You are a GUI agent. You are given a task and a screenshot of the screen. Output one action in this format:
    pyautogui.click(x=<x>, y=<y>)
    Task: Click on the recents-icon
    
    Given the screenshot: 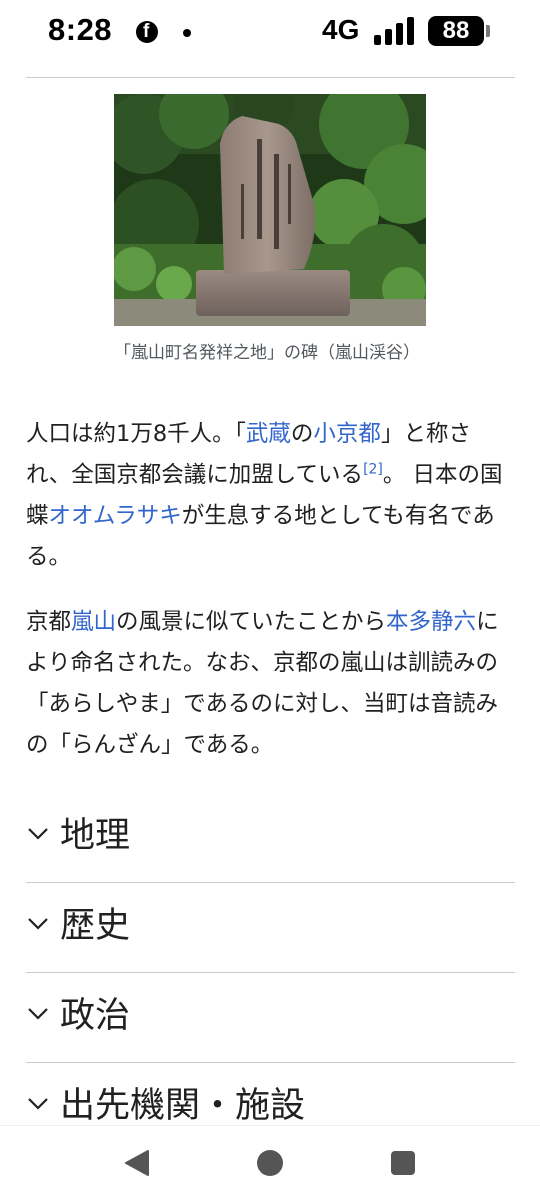 What is the action you would take?
    pyautogui.click(x=403, y=1163)
    